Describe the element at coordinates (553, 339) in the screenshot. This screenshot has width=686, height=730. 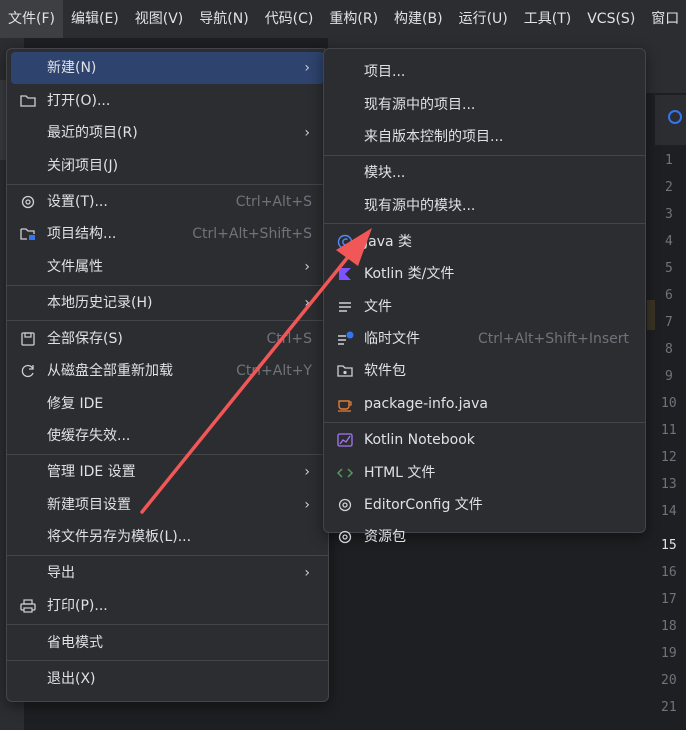
I see `shortcut-label: Ctrl+Alt+Shift+Insert` at that location.